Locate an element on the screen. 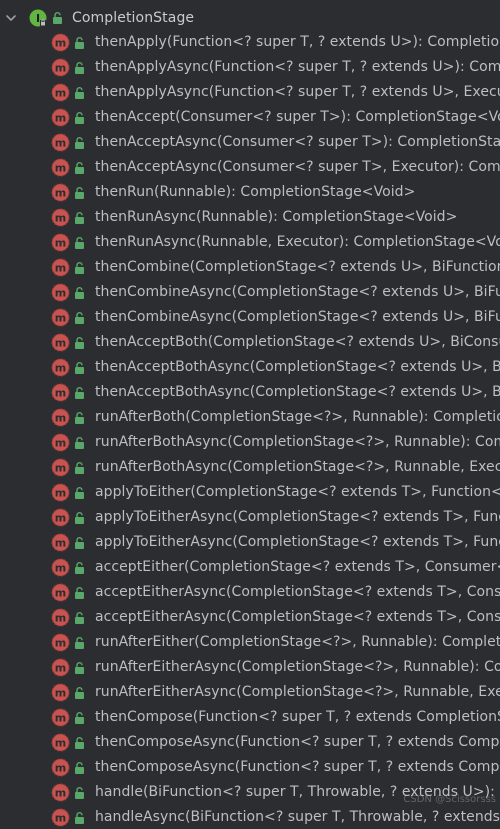 The width and height of the screenshot is (500, 829). watermark: CSDN @Scissorsss is located at coordinates (449, 799).